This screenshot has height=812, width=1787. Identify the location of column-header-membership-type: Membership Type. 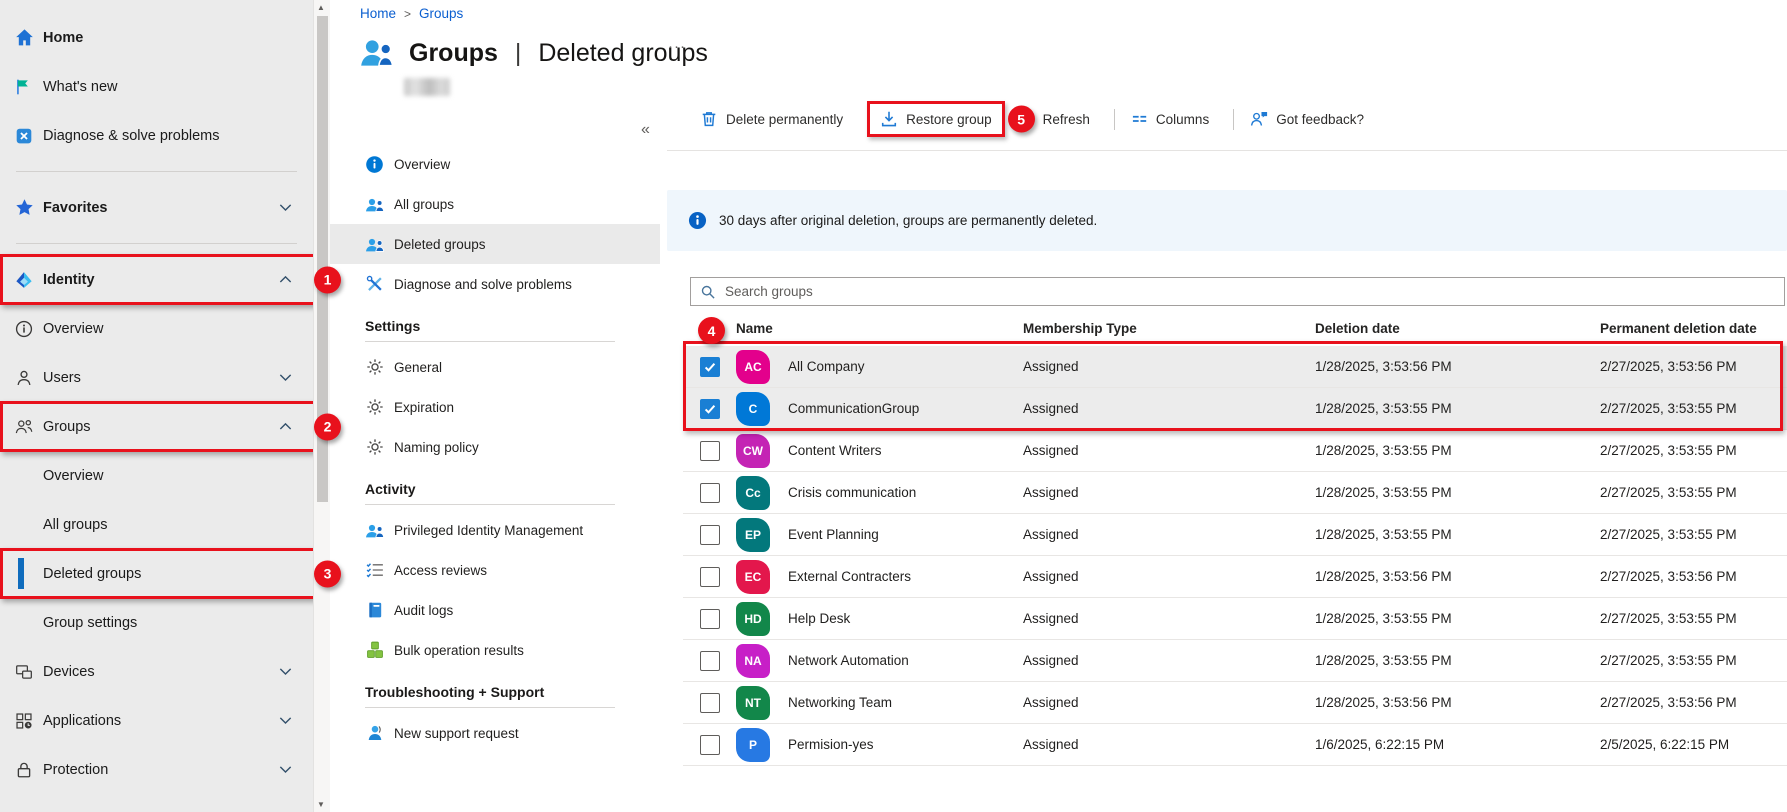
(1169, 328).